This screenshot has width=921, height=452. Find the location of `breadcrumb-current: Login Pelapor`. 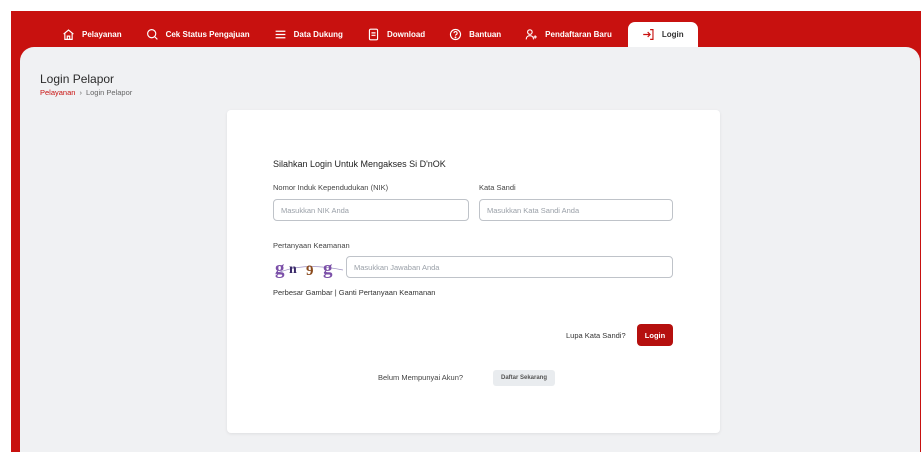

breadcrumb-current: Login Pelapor is located at coordinates (109, 92).